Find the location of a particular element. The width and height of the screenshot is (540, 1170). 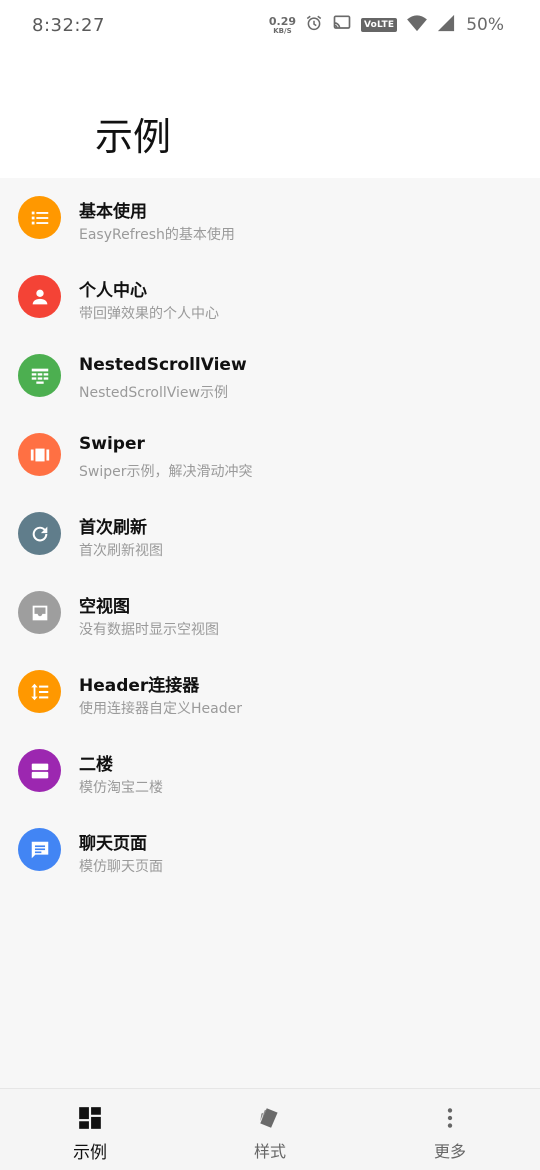

list-item-subtitle: 带回弹效果的个人中心 is located at coordinates (149, 314).